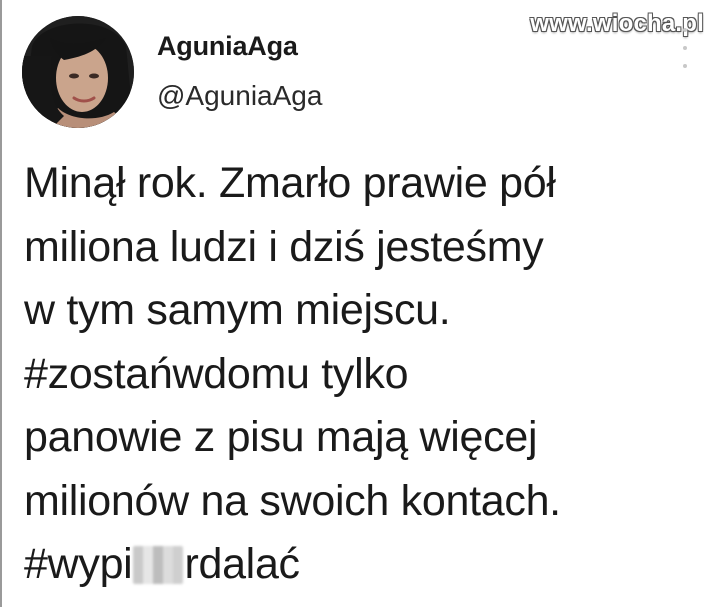  I want to click on tweet-line: miliona ludzi i dziś jesteśmy, so click(284, 246).